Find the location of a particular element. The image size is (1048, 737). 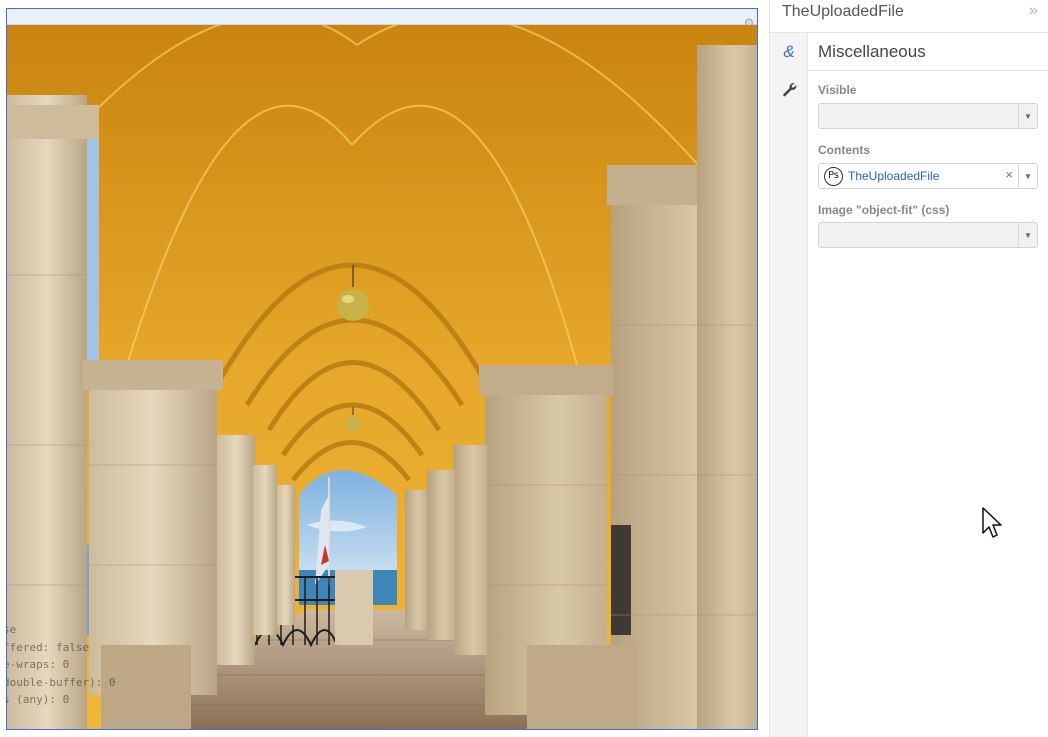

contents-value-link: TheUploadedFile is located at coordinates (893, 176).